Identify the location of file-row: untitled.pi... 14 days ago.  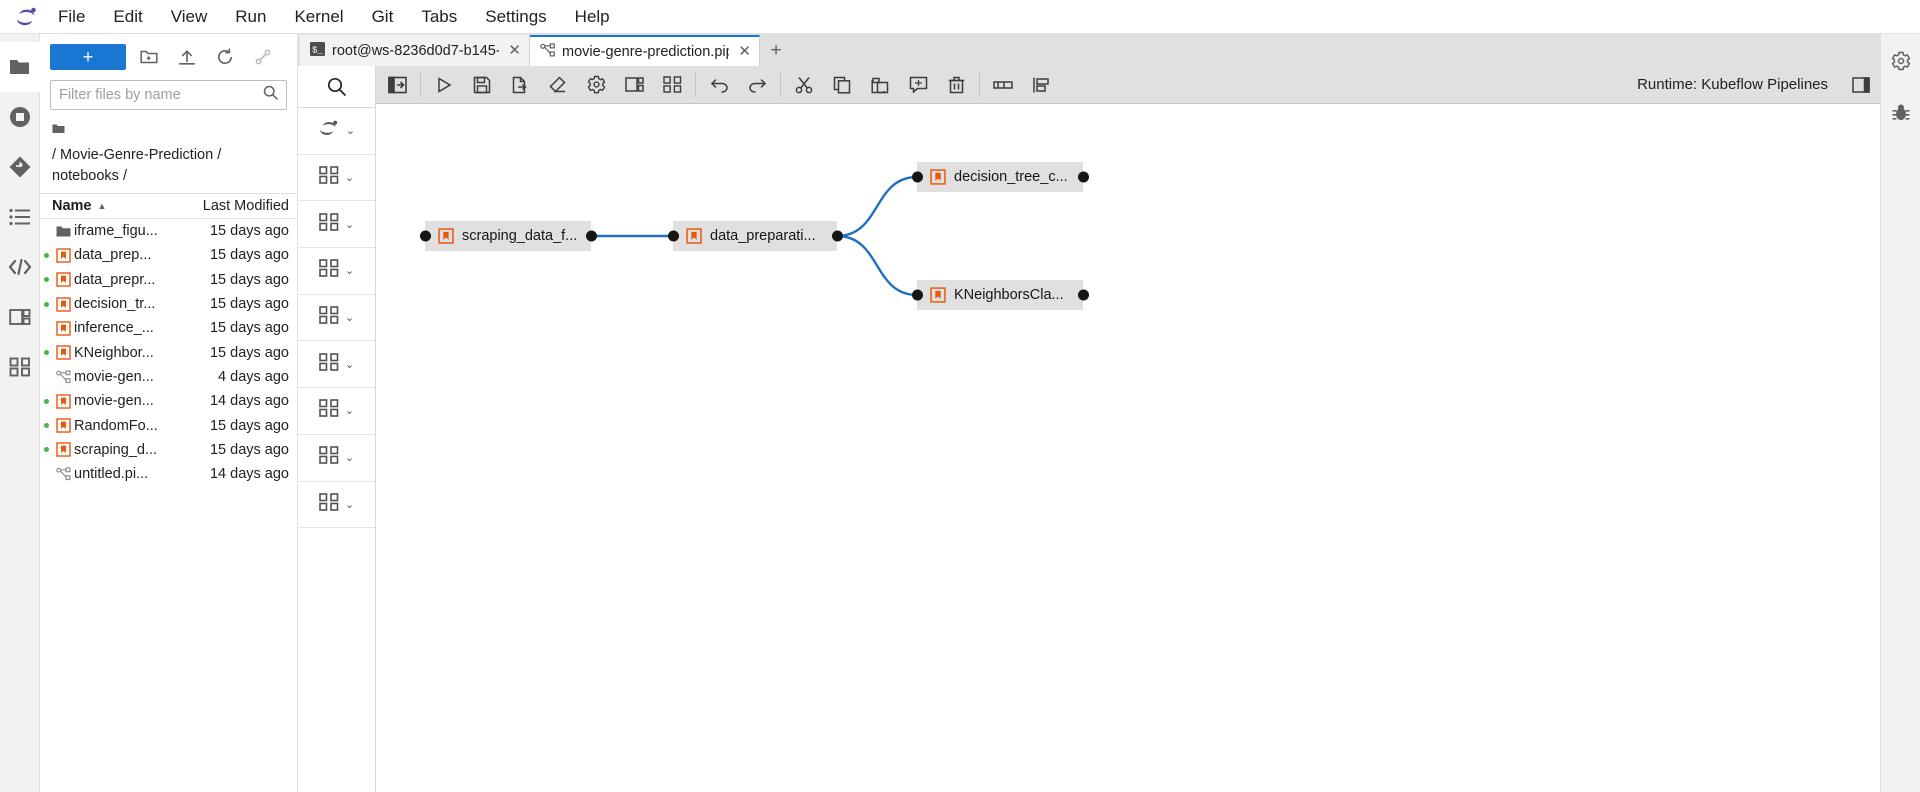
(168, 474).